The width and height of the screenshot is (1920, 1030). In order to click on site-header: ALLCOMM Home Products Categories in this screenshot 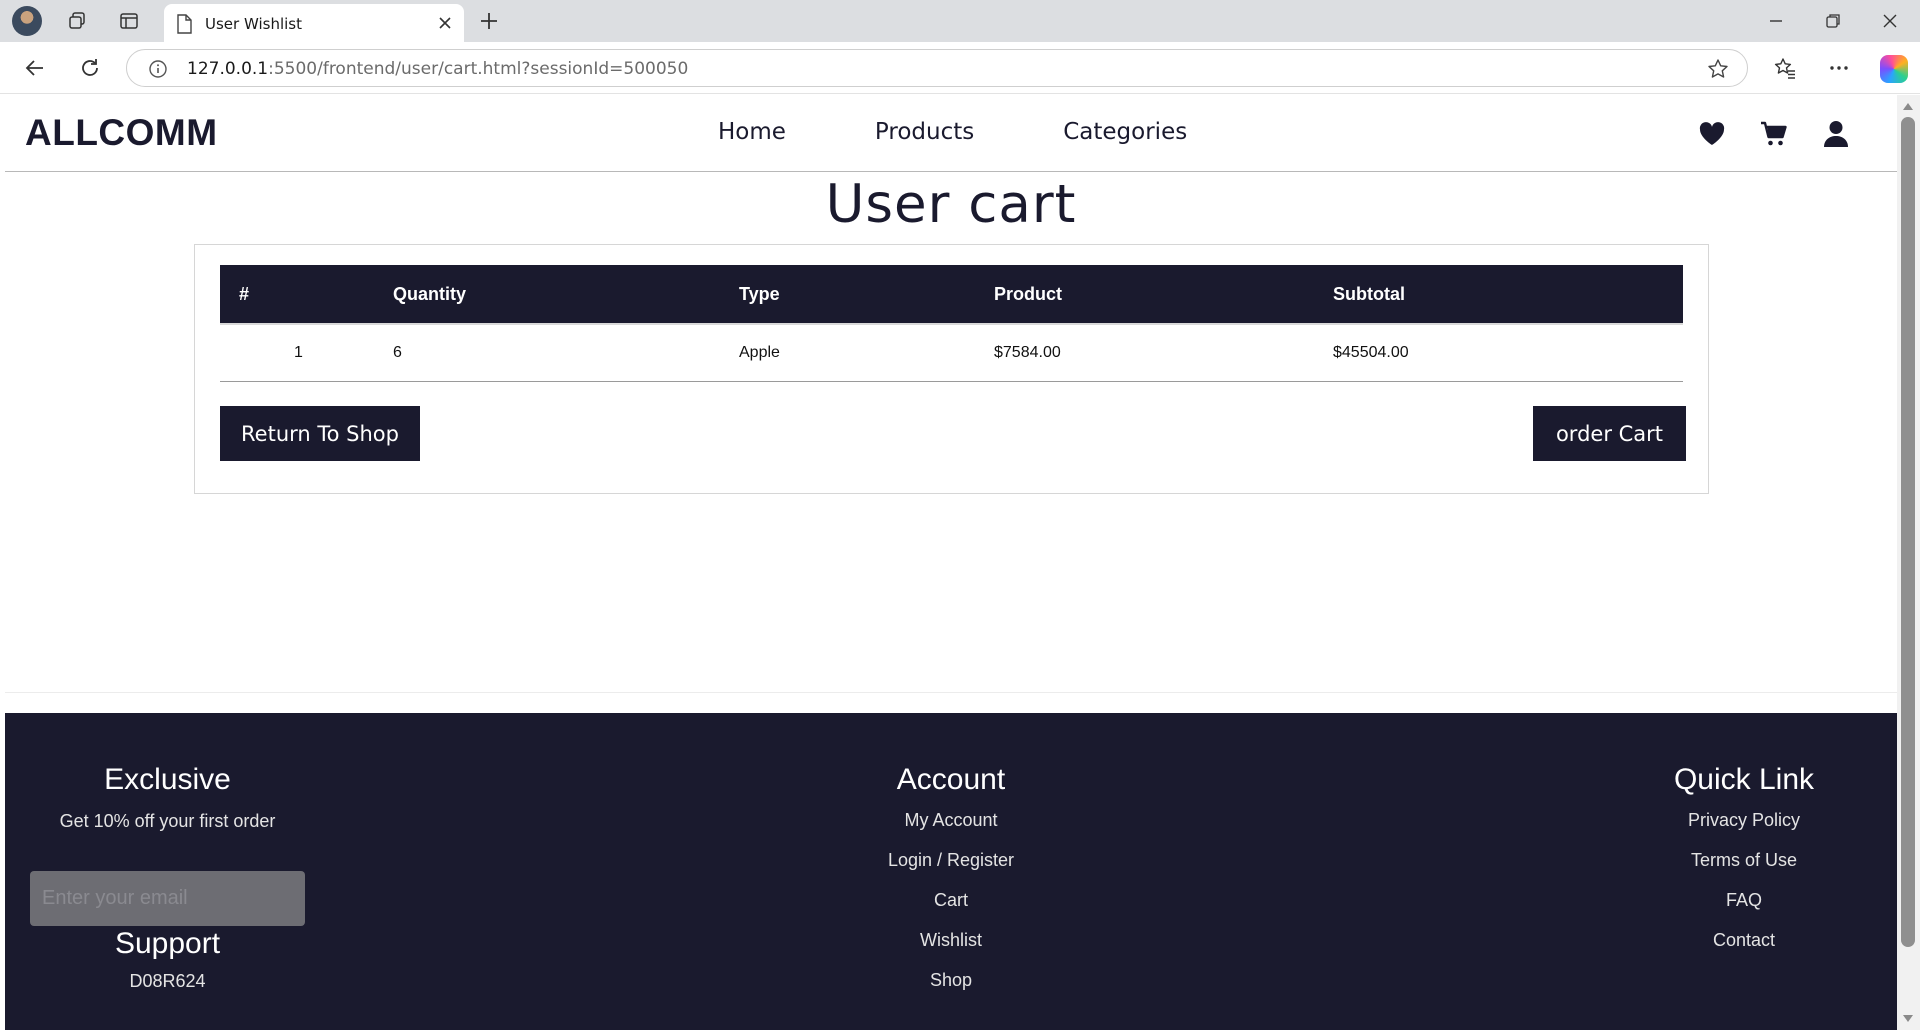, I will do `click(951, 133)`.